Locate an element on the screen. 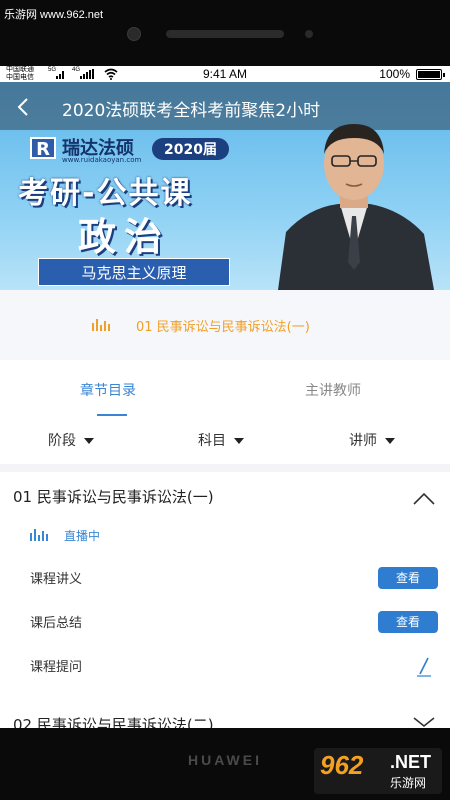  logo-net: .NET is located at coordinates (411, 762).